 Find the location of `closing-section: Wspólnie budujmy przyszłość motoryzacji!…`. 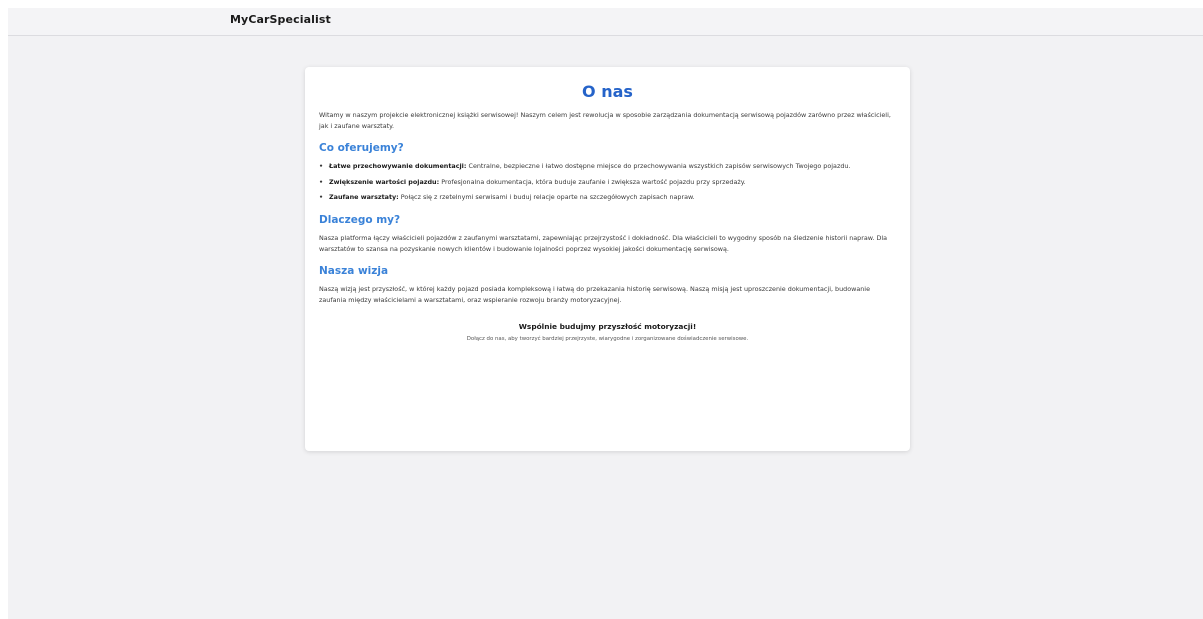

closing-section: Wspólnie budujmy przyszłość motoryzacji!… is located at coordinates (607, 333).